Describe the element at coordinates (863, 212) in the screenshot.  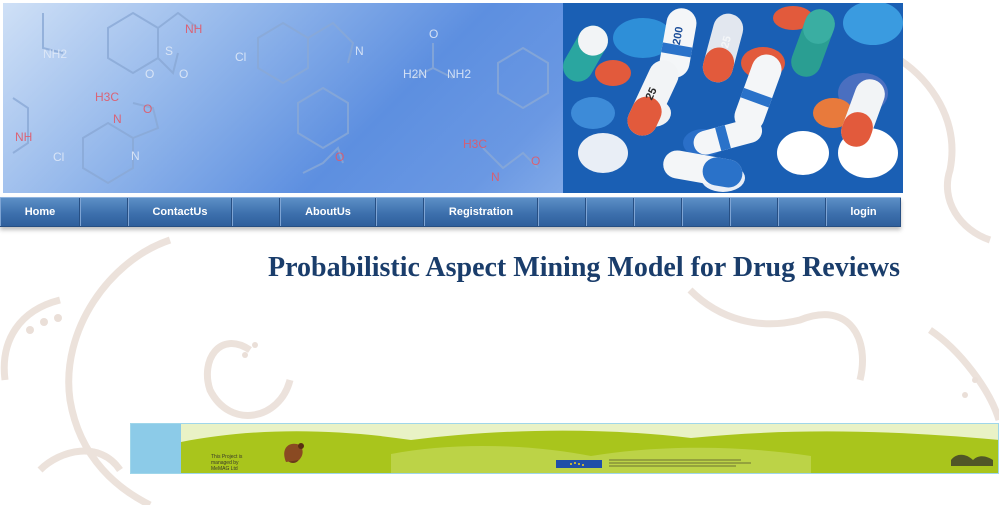
I see `nav-login: login` at that location.